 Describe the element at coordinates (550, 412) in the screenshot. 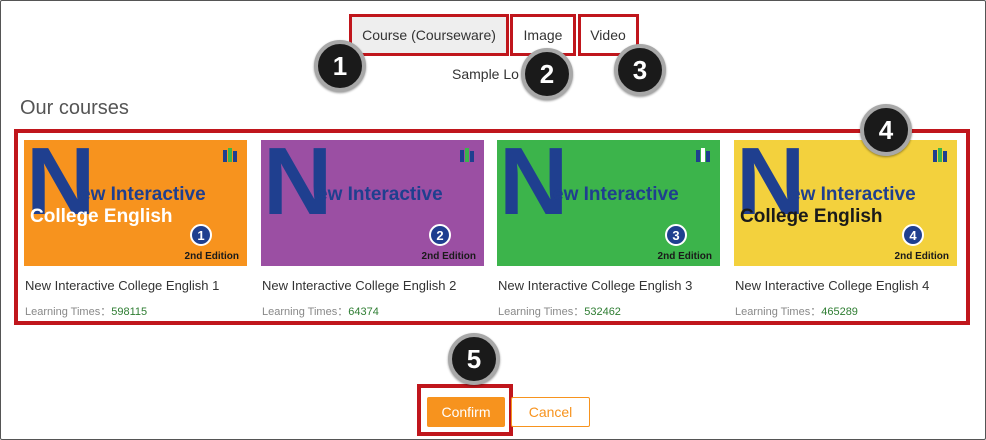

I see `cancel-button: Cancel` at that location.